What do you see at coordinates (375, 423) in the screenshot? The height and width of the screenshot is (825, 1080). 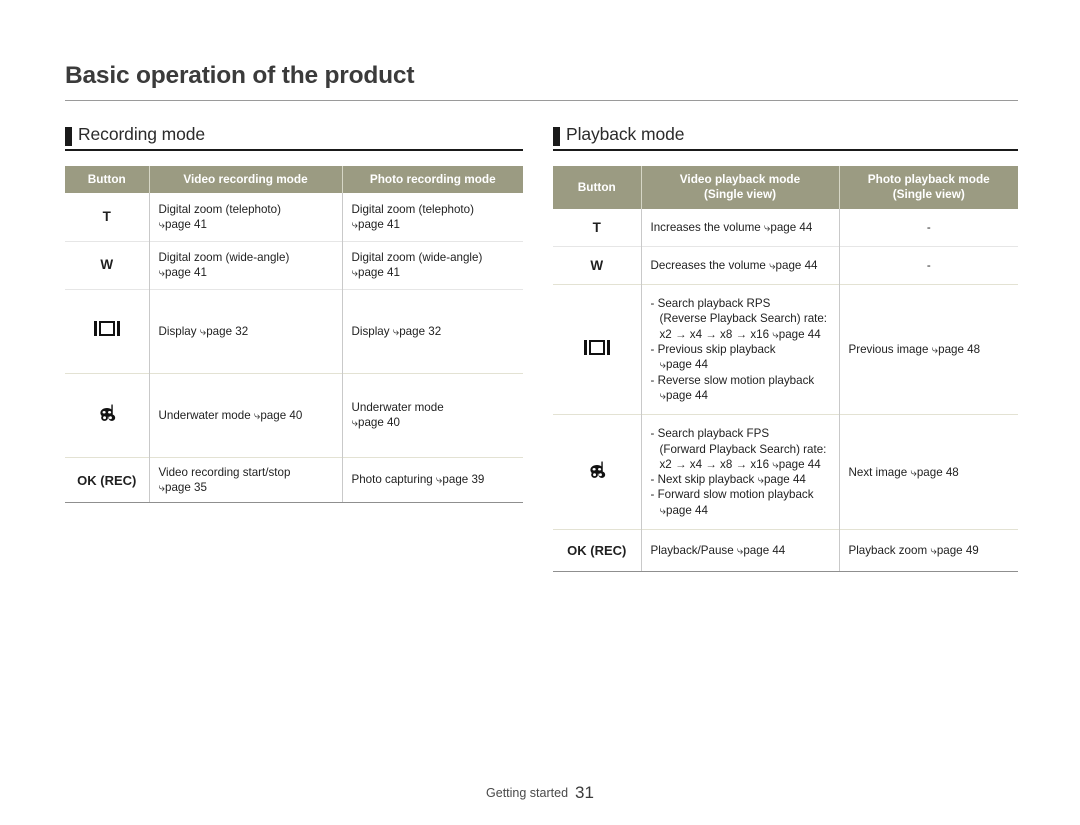 I see `page-ref: ⤷page 40` at bounding box center [375, 423].